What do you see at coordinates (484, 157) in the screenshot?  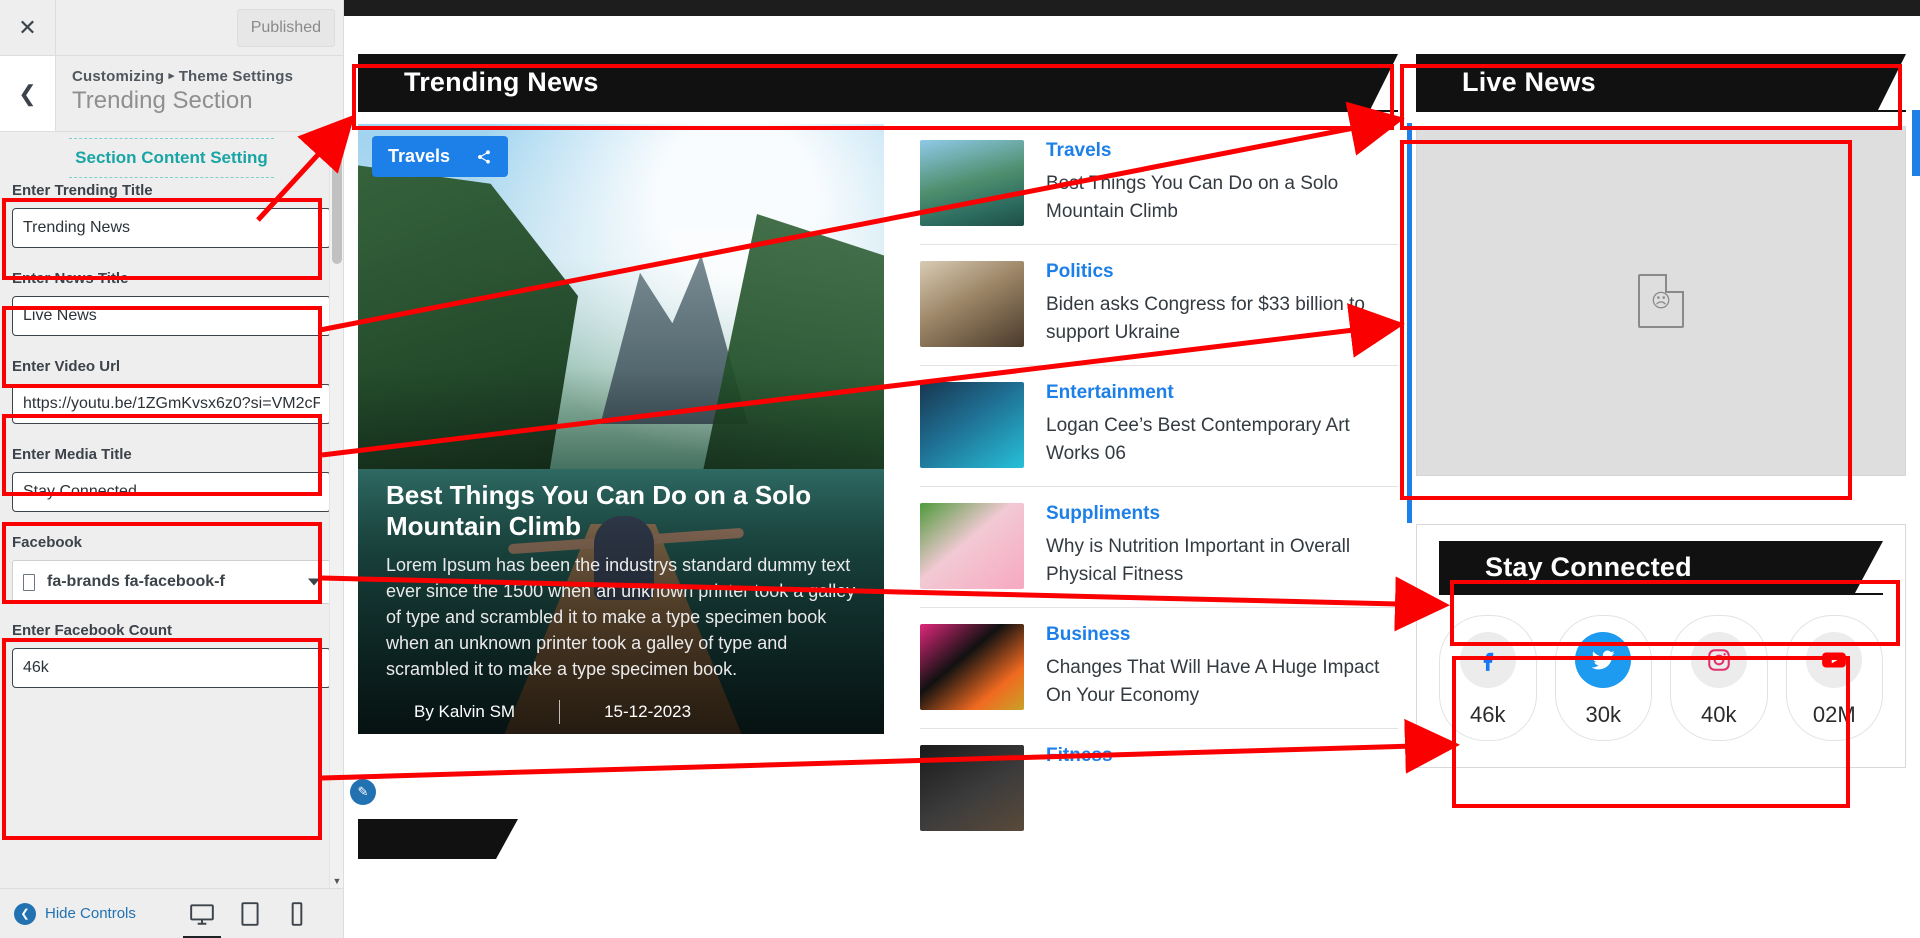 I see `share-icon` at bounding box center [484, 157].